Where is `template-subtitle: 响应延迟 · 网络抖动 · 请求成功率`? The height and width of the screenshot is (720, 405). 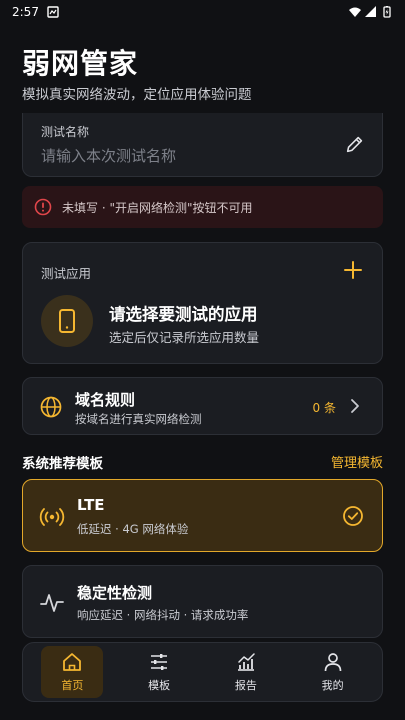 template-subtitle: 响应延迟 · 网络抖动 · 请求成功率 is located at coordinates (163, 615).